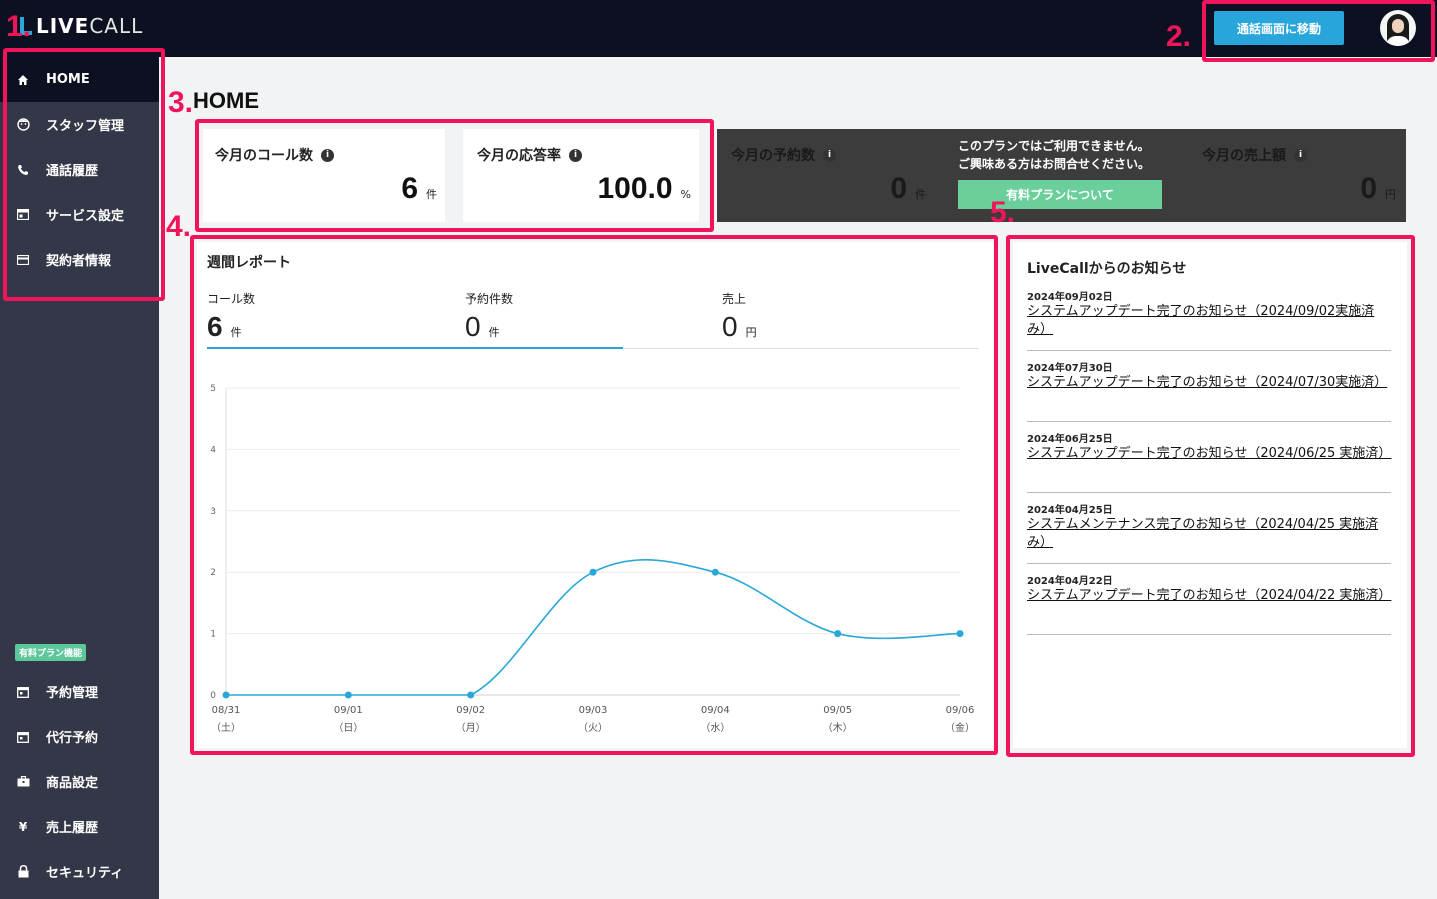  I want to click on livecall-logo: LIVECALL, so click(80, 26).